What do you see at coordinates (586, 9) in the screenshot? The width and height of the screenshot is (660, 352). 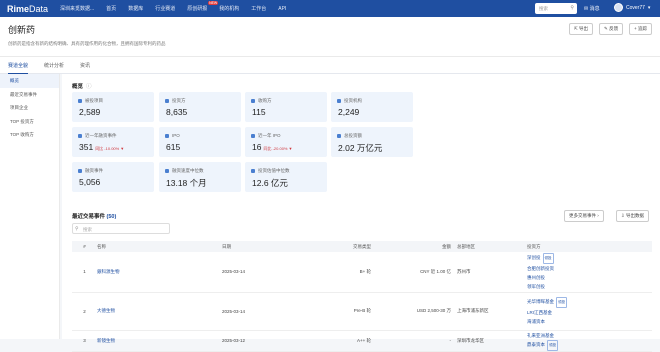 I see `bell-icon: ✉` at bounding box center [586, 9].